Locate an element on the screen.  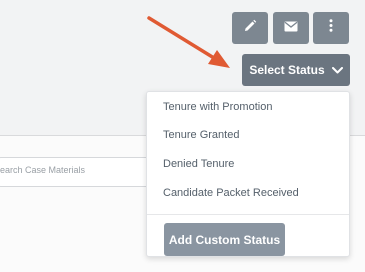
menu-divider is located at coordinates (248, 214).